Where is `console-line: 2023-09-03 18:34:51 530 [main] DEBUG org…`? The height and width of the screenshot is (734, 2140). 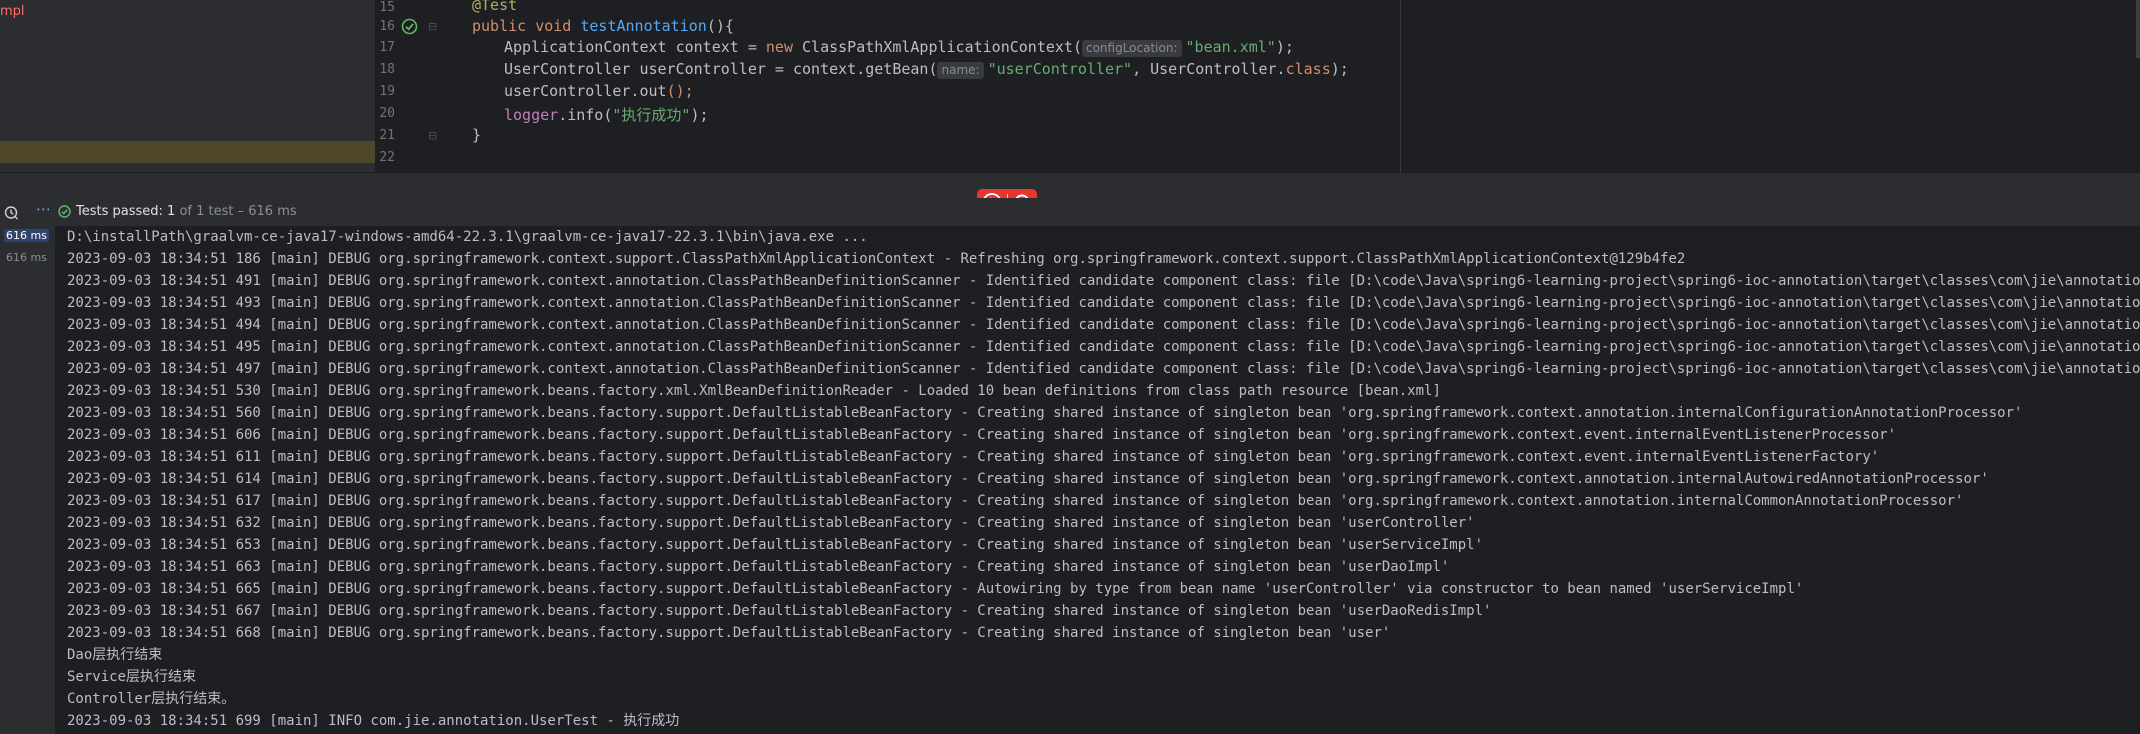 console-line: 2023-09-03 18:34:51 530 [main] DEBUG org… is located at coordinates (754, 391).